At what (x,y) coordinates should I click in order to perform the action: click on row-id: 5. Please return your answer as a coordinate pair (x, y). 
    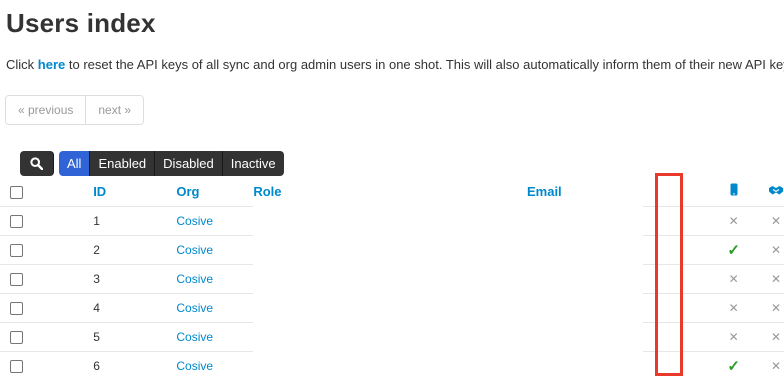
    Looking at the image, I should click on (135, 336).